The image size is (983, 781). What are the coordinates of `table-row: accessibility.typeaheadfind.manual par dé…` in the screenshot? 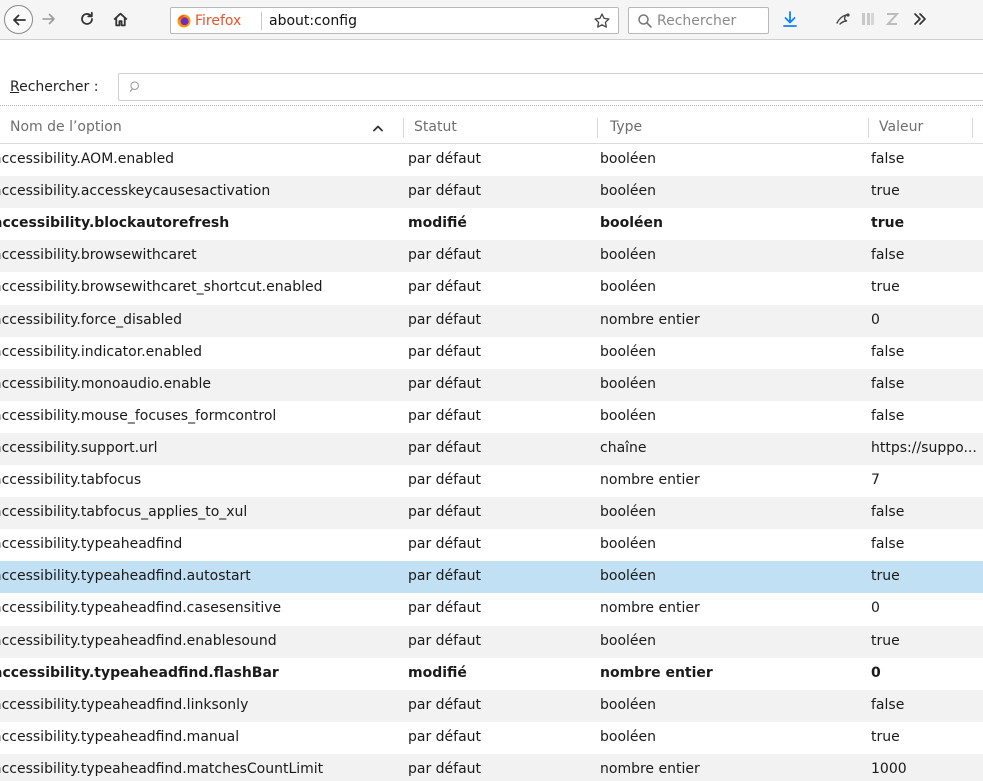 It's located at (491, 738).